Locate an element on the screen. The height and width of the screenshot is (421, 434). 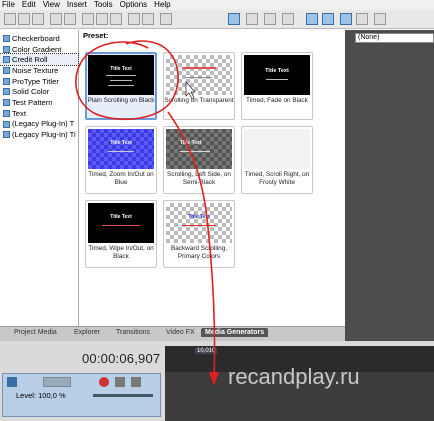
menu-tools: Tools is located at coordinates (103, 5).